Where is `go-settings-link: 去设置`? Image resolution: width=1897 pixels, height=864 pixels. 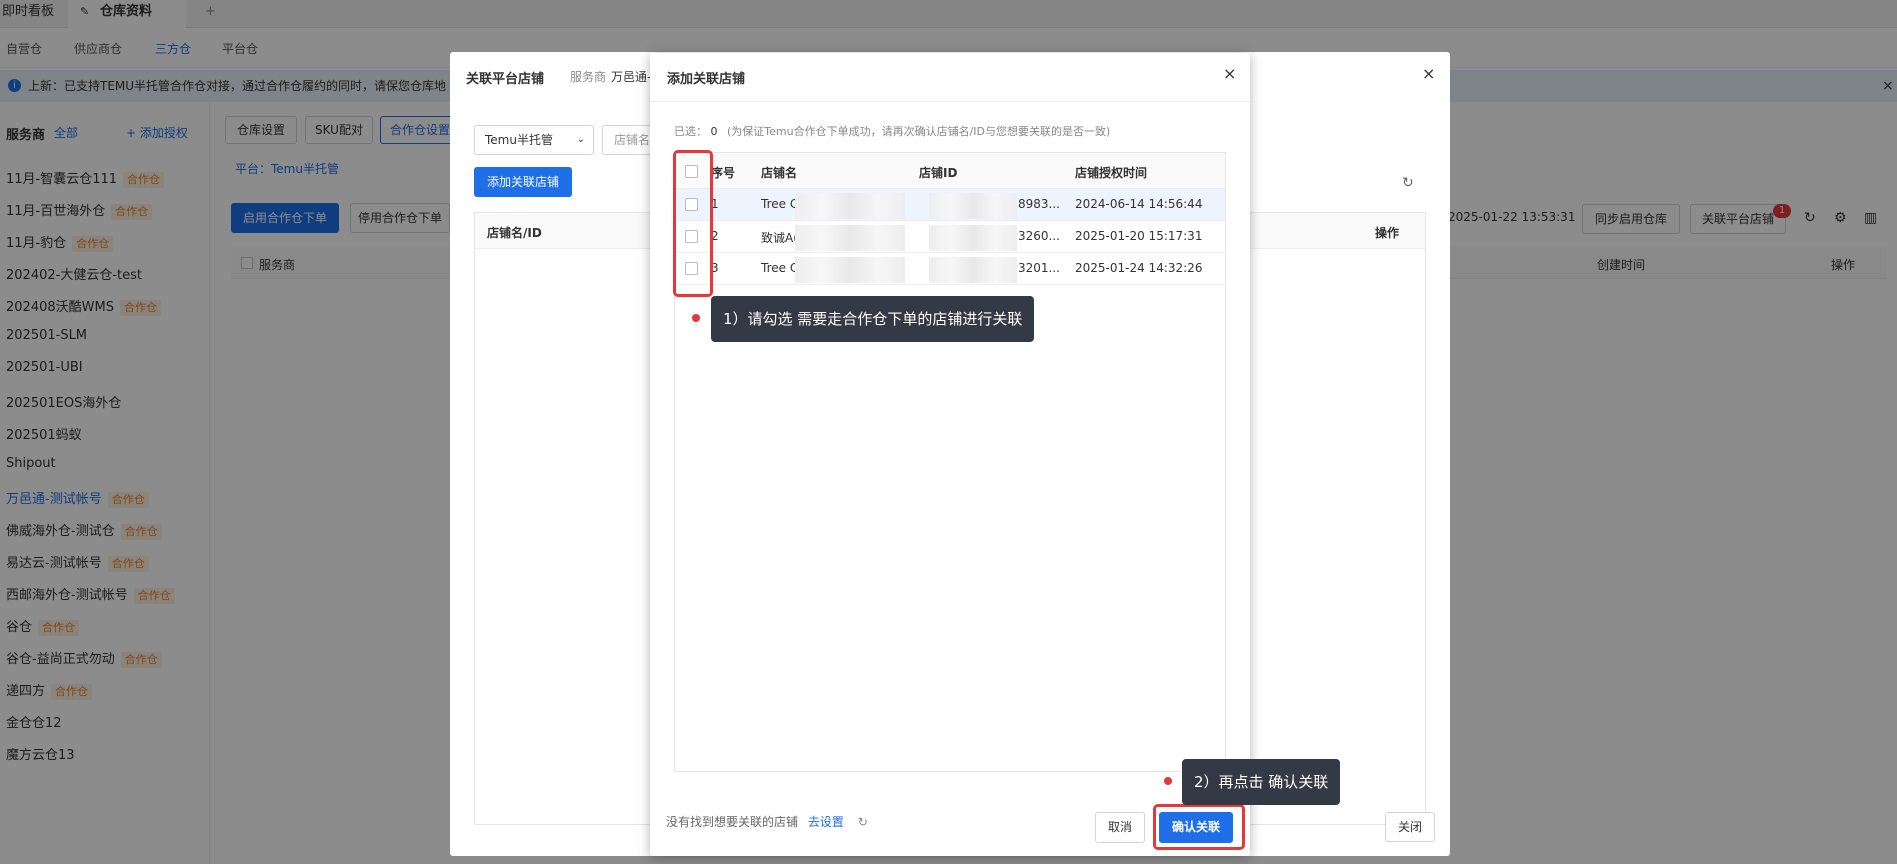 go-settings-link: 去设置 is located at coordinates (826, 822).